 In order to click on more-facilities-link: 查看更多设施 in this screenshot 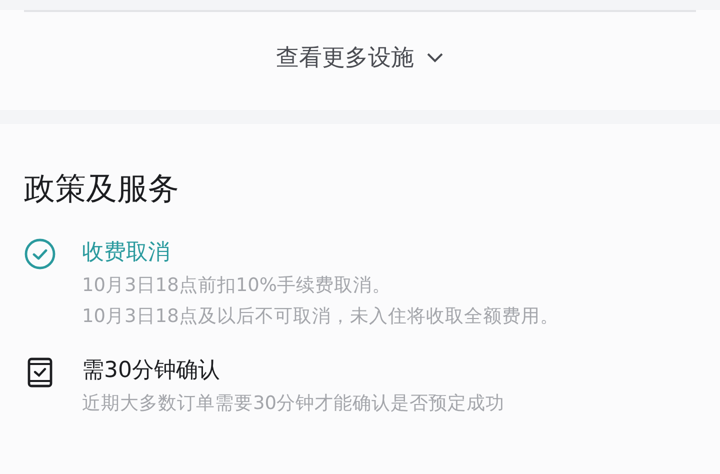, I will do `click(360, 57)`.